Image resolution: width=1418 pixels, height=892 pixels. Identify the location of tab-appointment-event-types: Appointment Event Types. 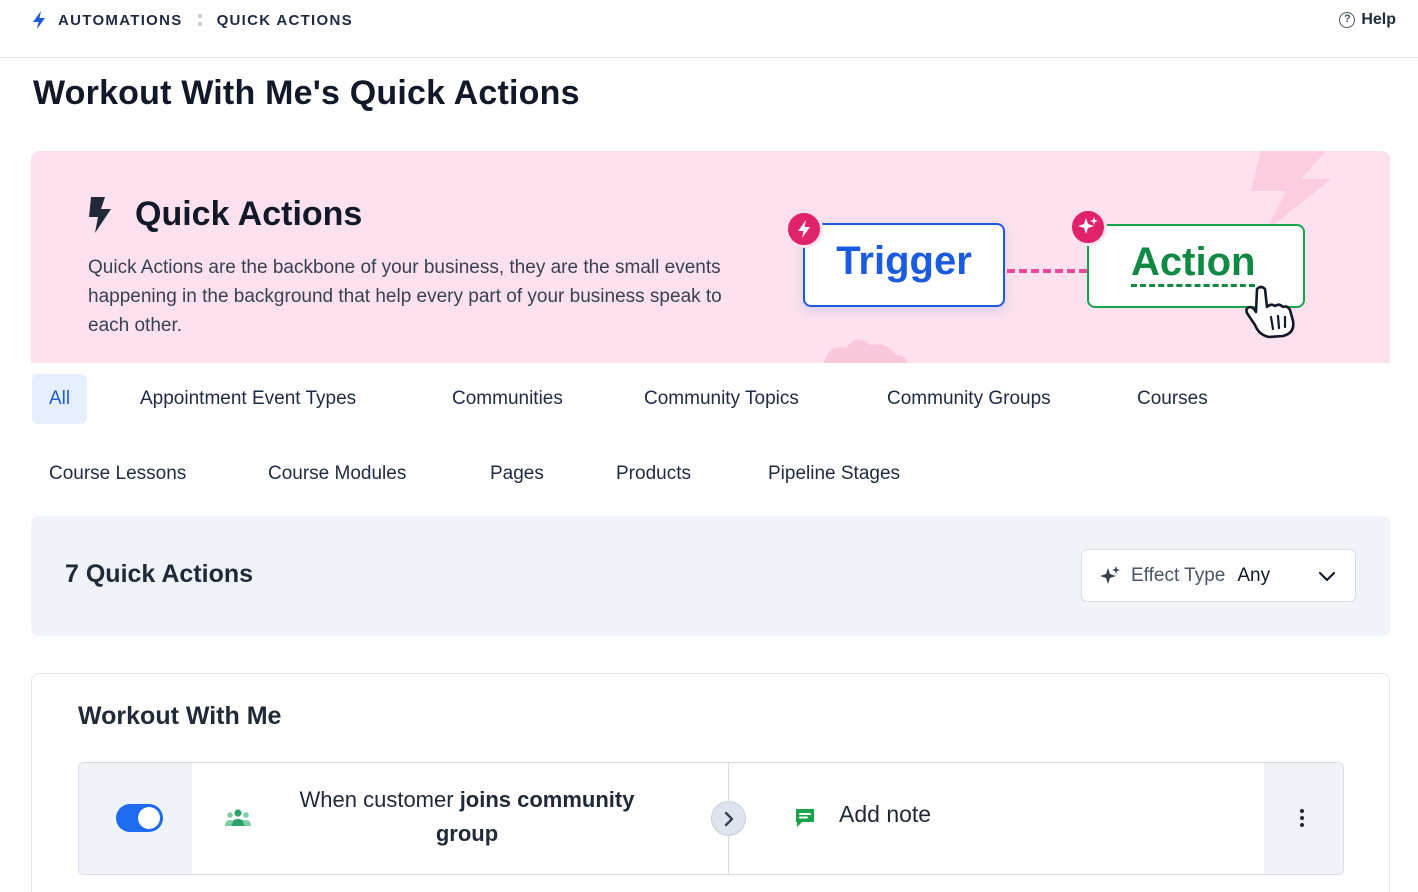
(248, 399).